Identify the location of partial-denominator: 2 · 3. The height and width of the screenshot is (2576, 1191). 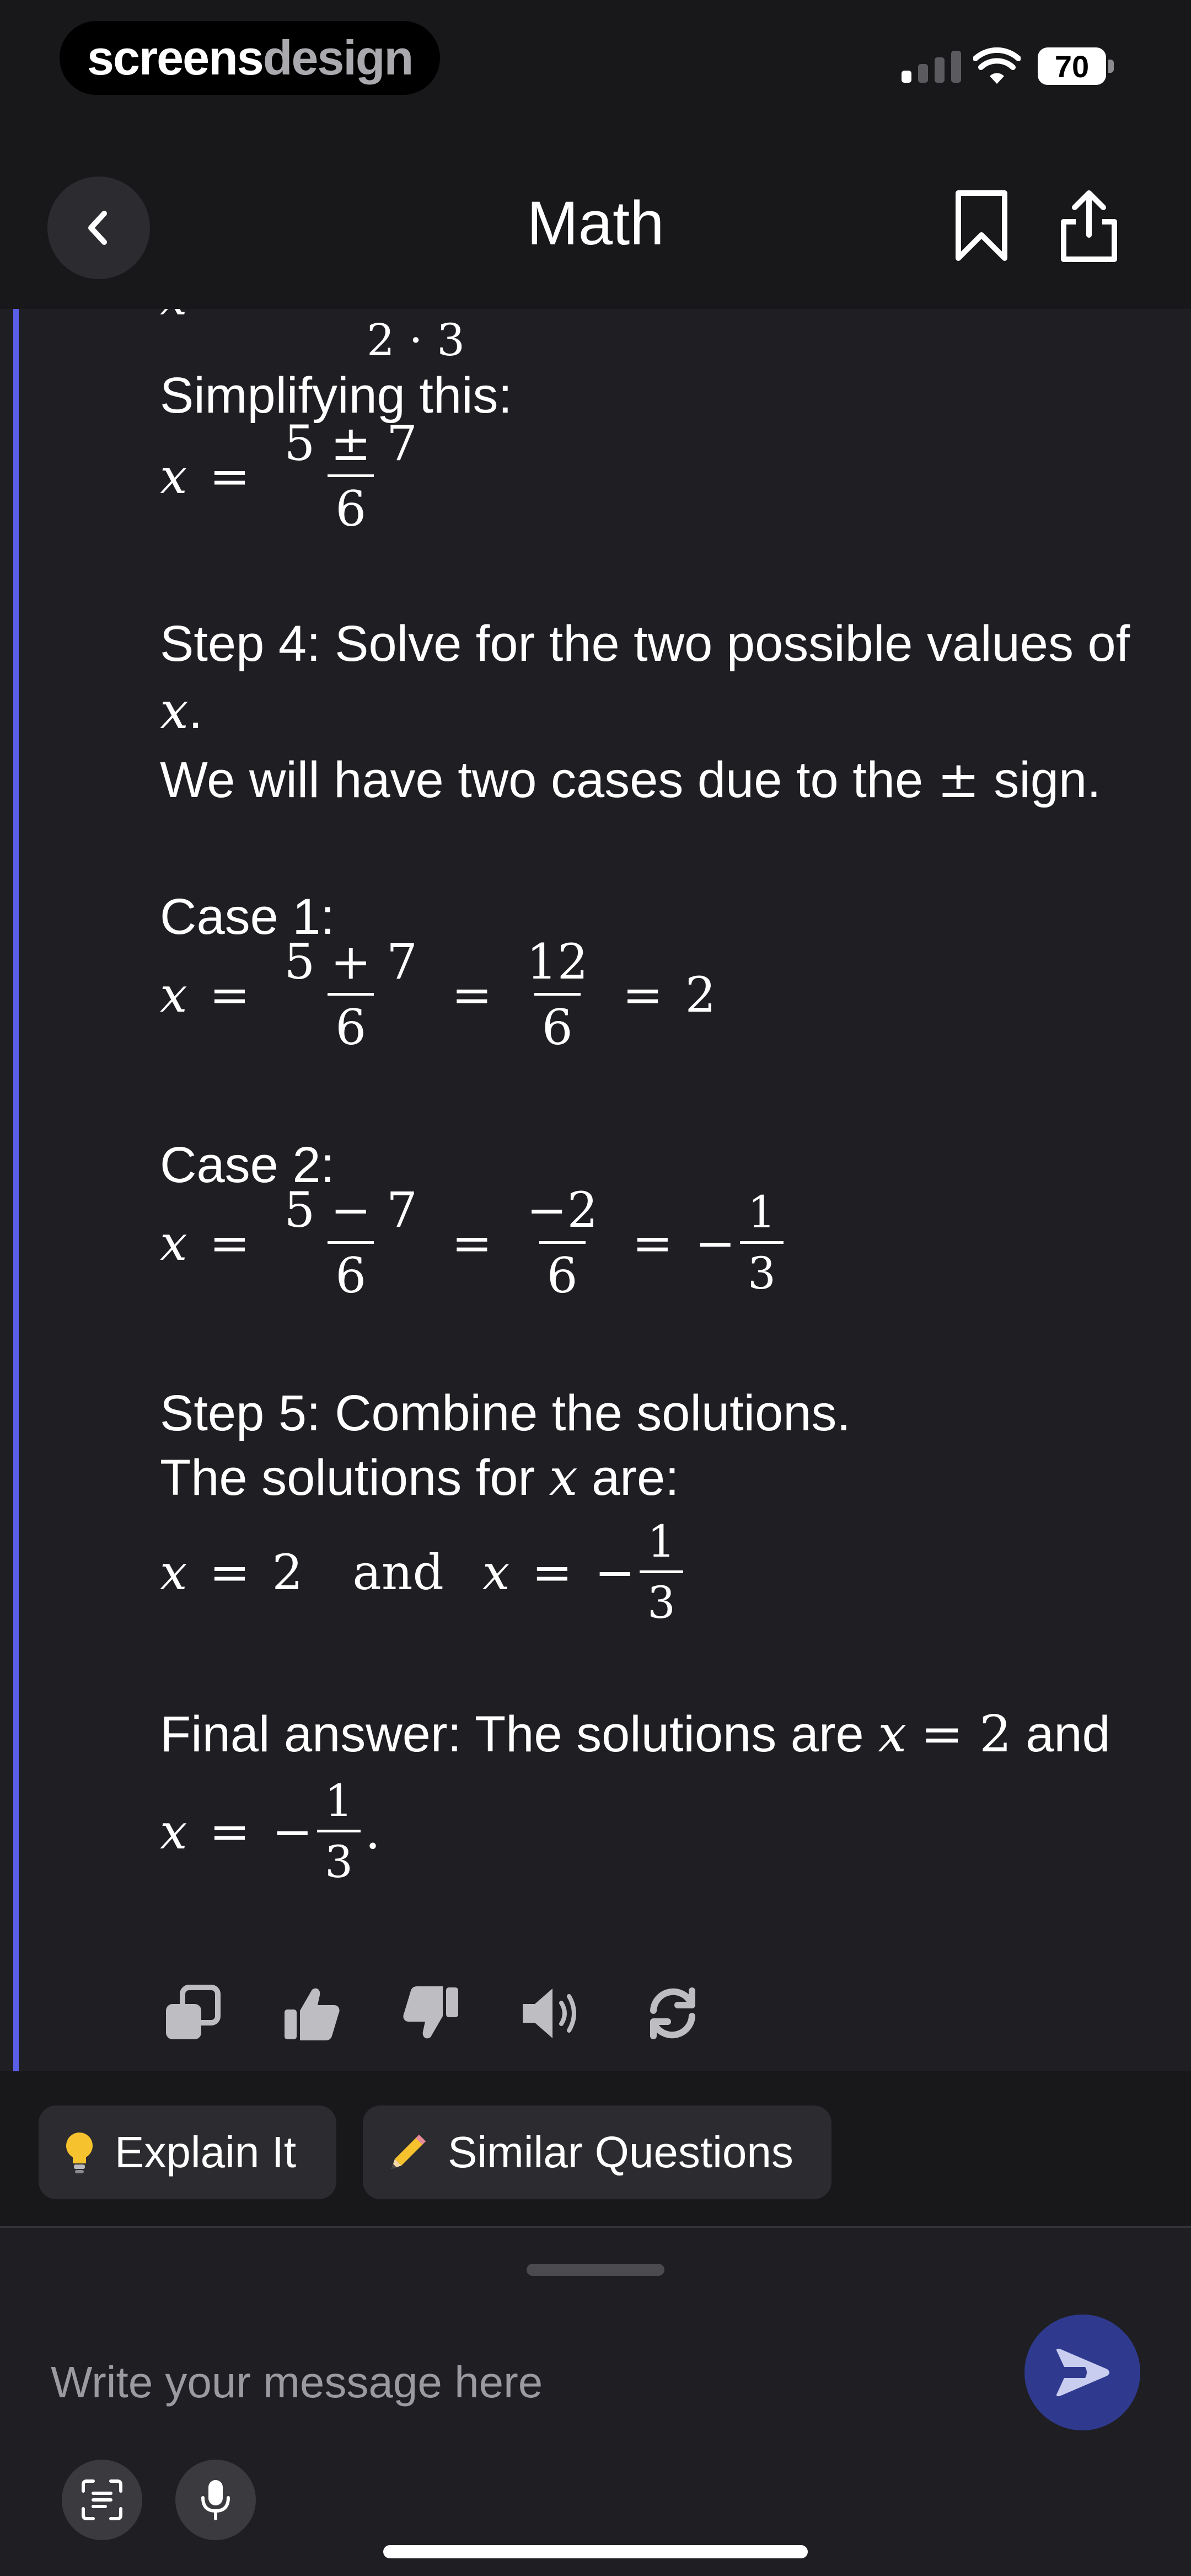
(416, 340).